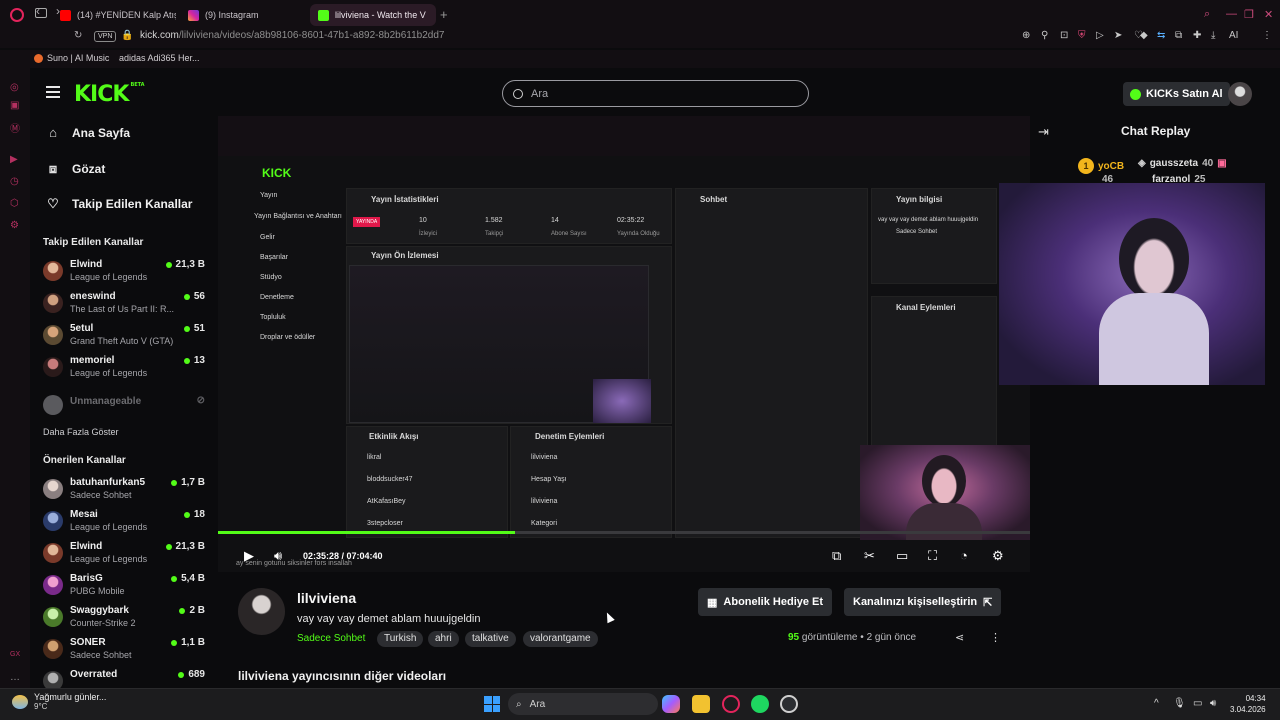 The image size is (1280, 720). Describe the element at coordinates (765, 602) in the screenshot. I see `gift-subscription-button: ▦ Abonelik Hediye Et` at that location.